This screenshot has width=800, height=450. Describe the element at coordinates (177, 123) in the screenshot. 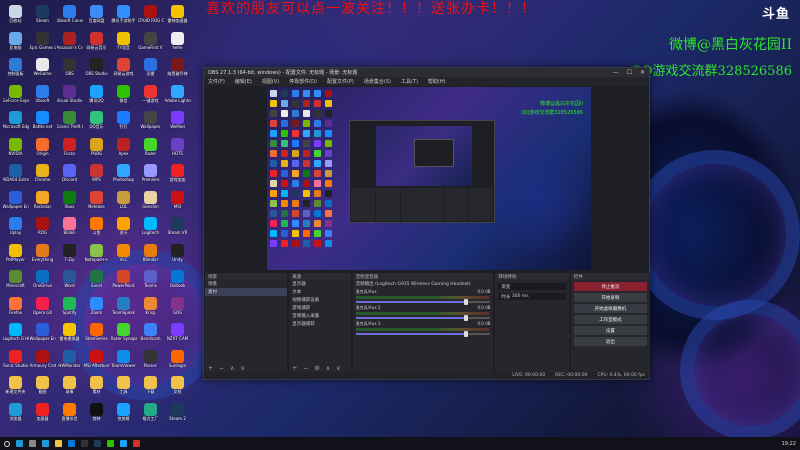

I see `desktop-icon: WeMod` at that location.